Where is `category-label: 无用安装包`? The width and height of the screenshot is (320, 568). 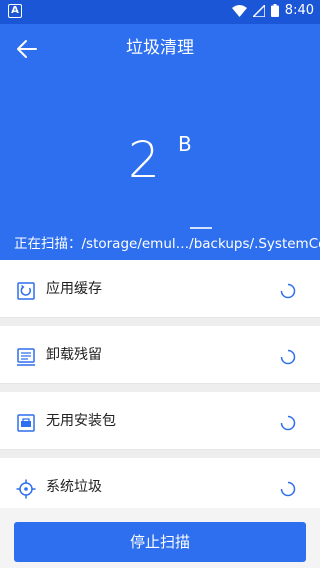 category-label: 无用安装包 is located at coordinates (81, 421).